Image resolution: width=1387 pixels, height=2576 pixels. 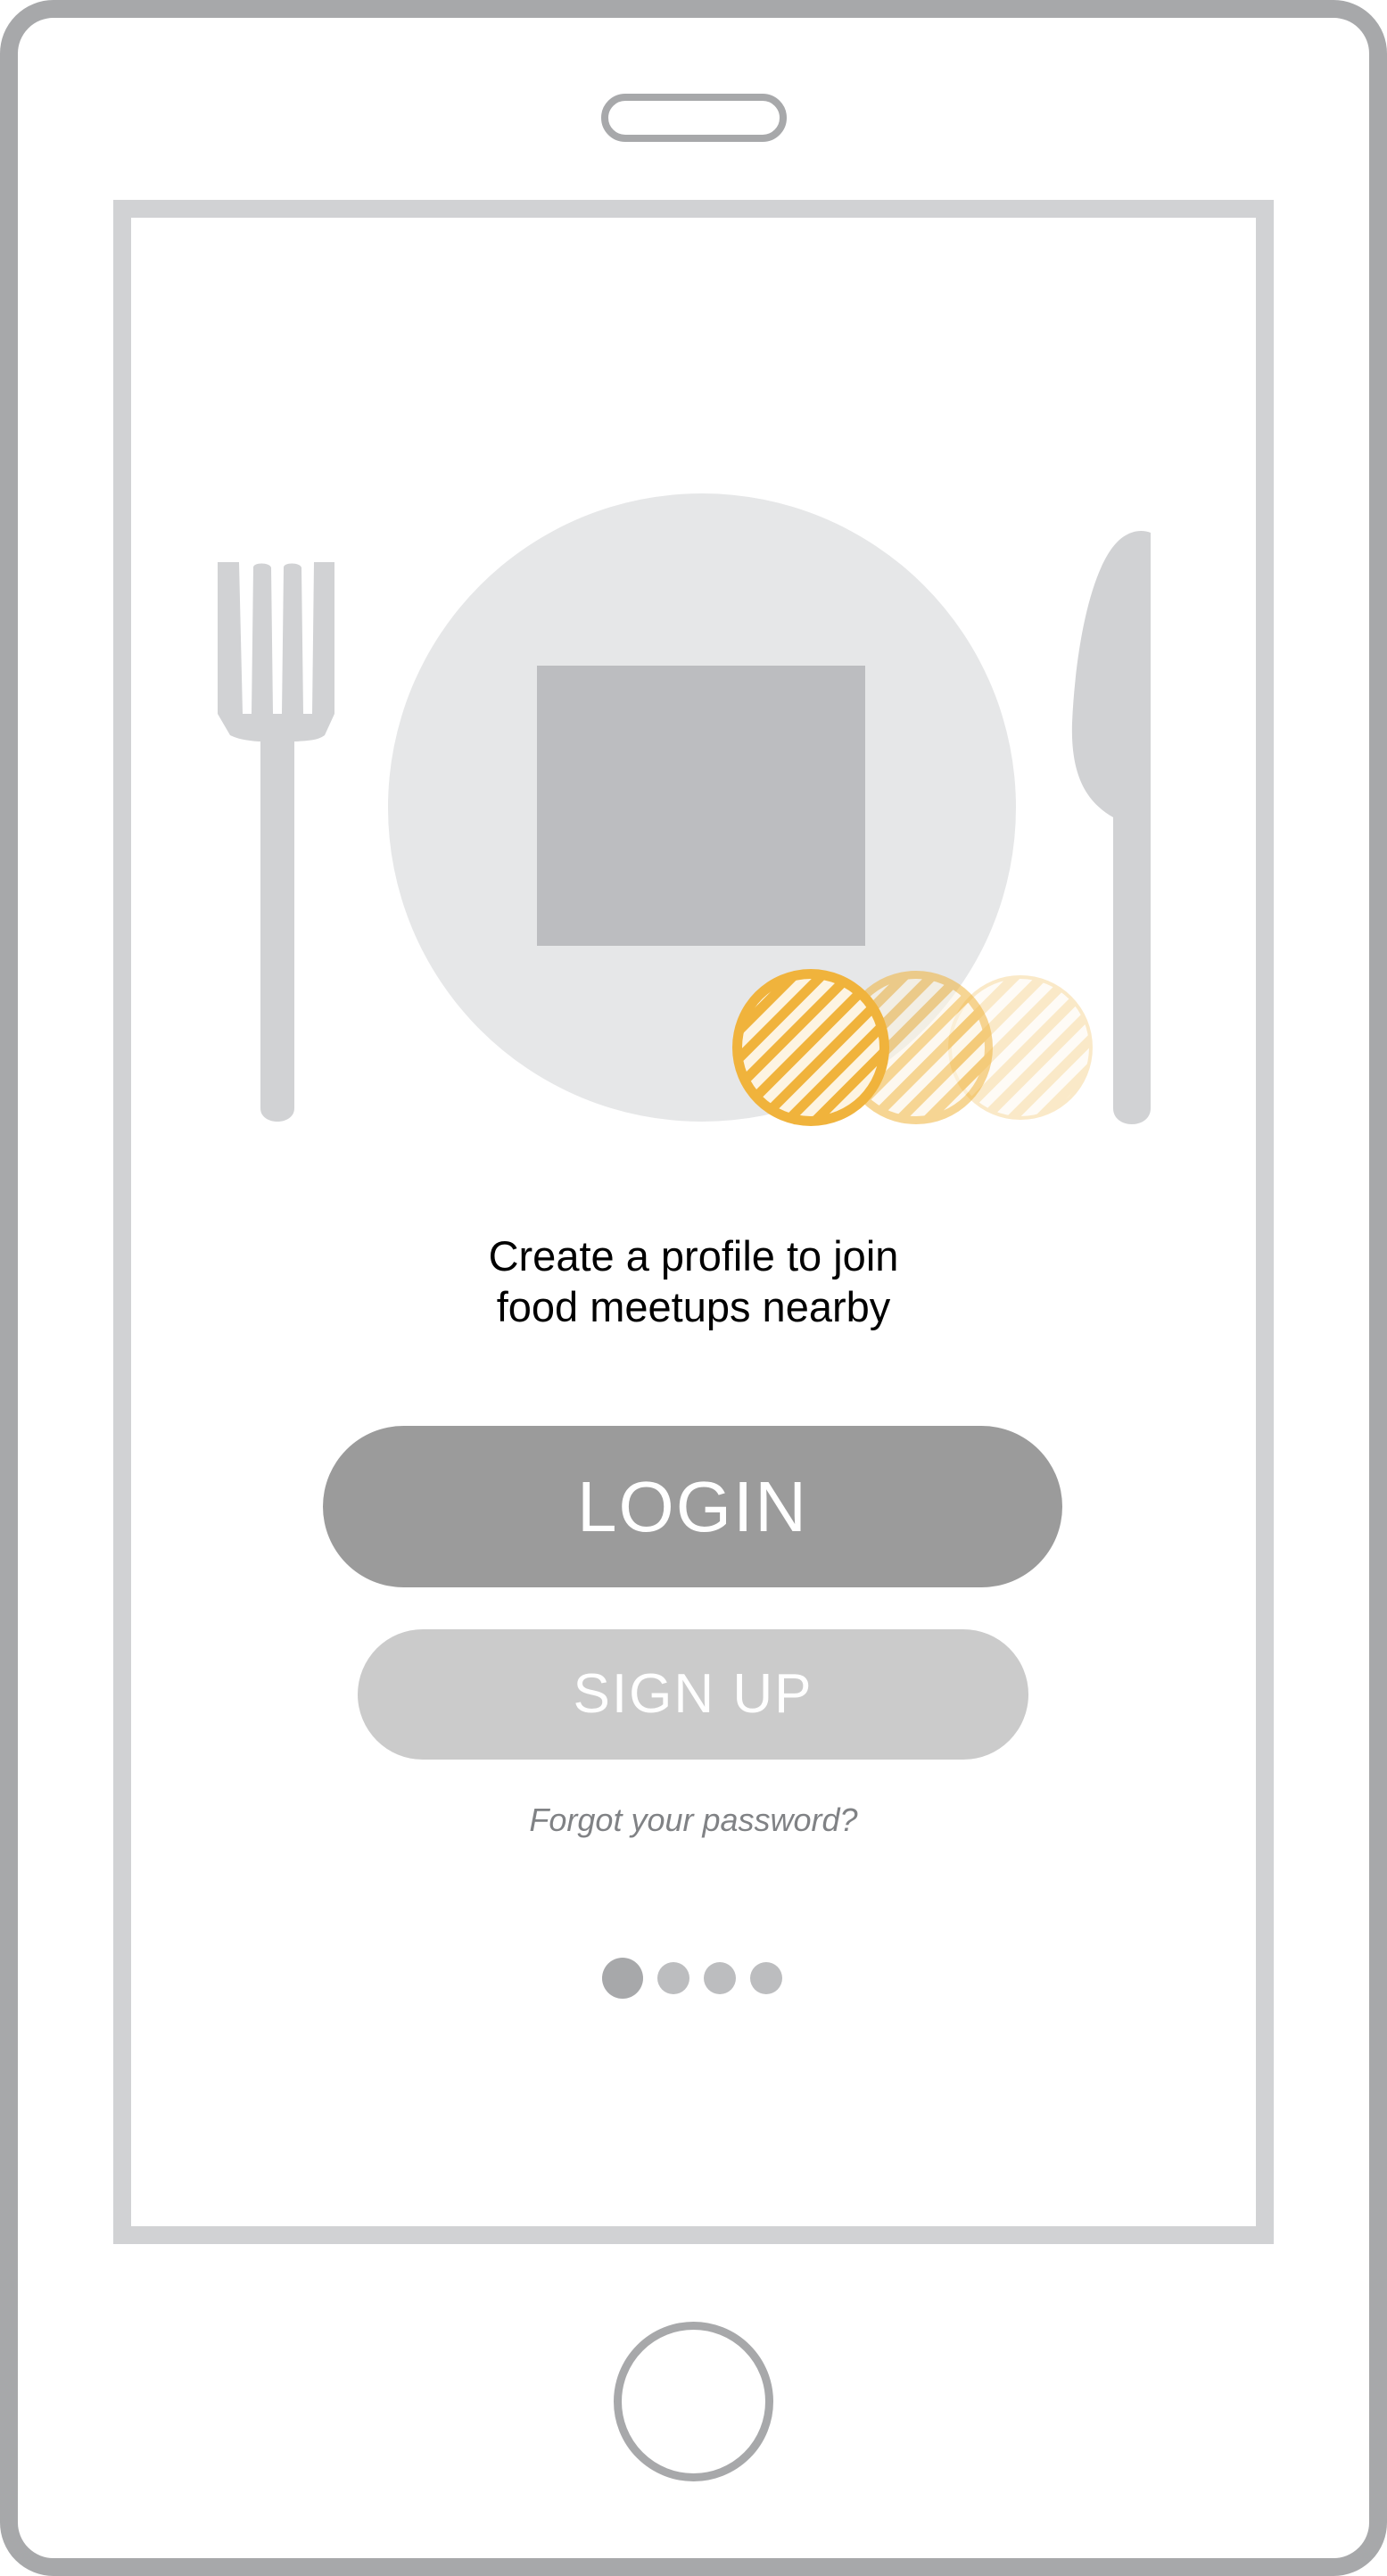 What do you see at coordinates (622, 1978) in the screenshot?
I see `page-dot-1-active` at bounding box center [622, 1978].